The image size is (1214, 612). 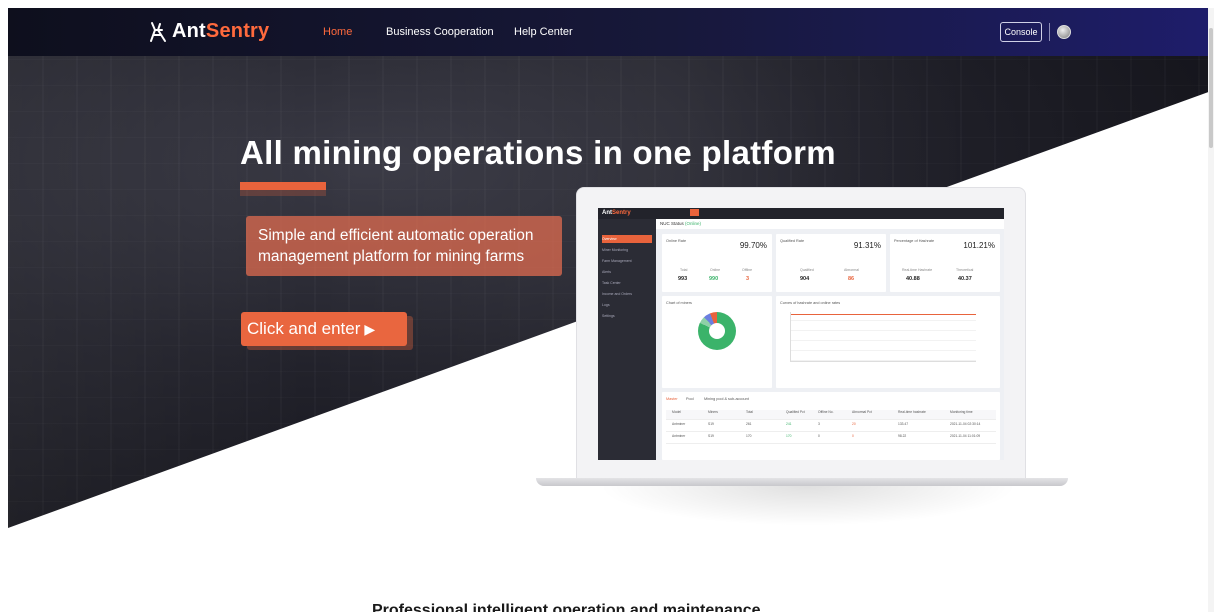 What do you see at coordinates (221, 31) in the screenshot?
I see `logo-text: AntSentry` at bounding box center [221, 31].